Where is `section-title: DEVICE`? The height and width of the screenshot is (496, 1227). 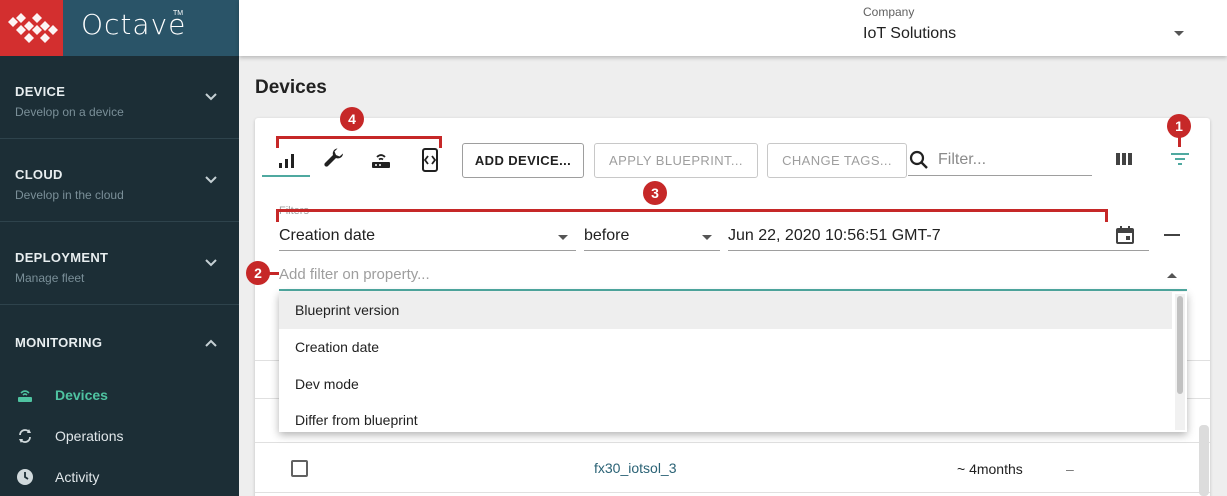 section-title: DEVICE is located at coordinates (40, 91).